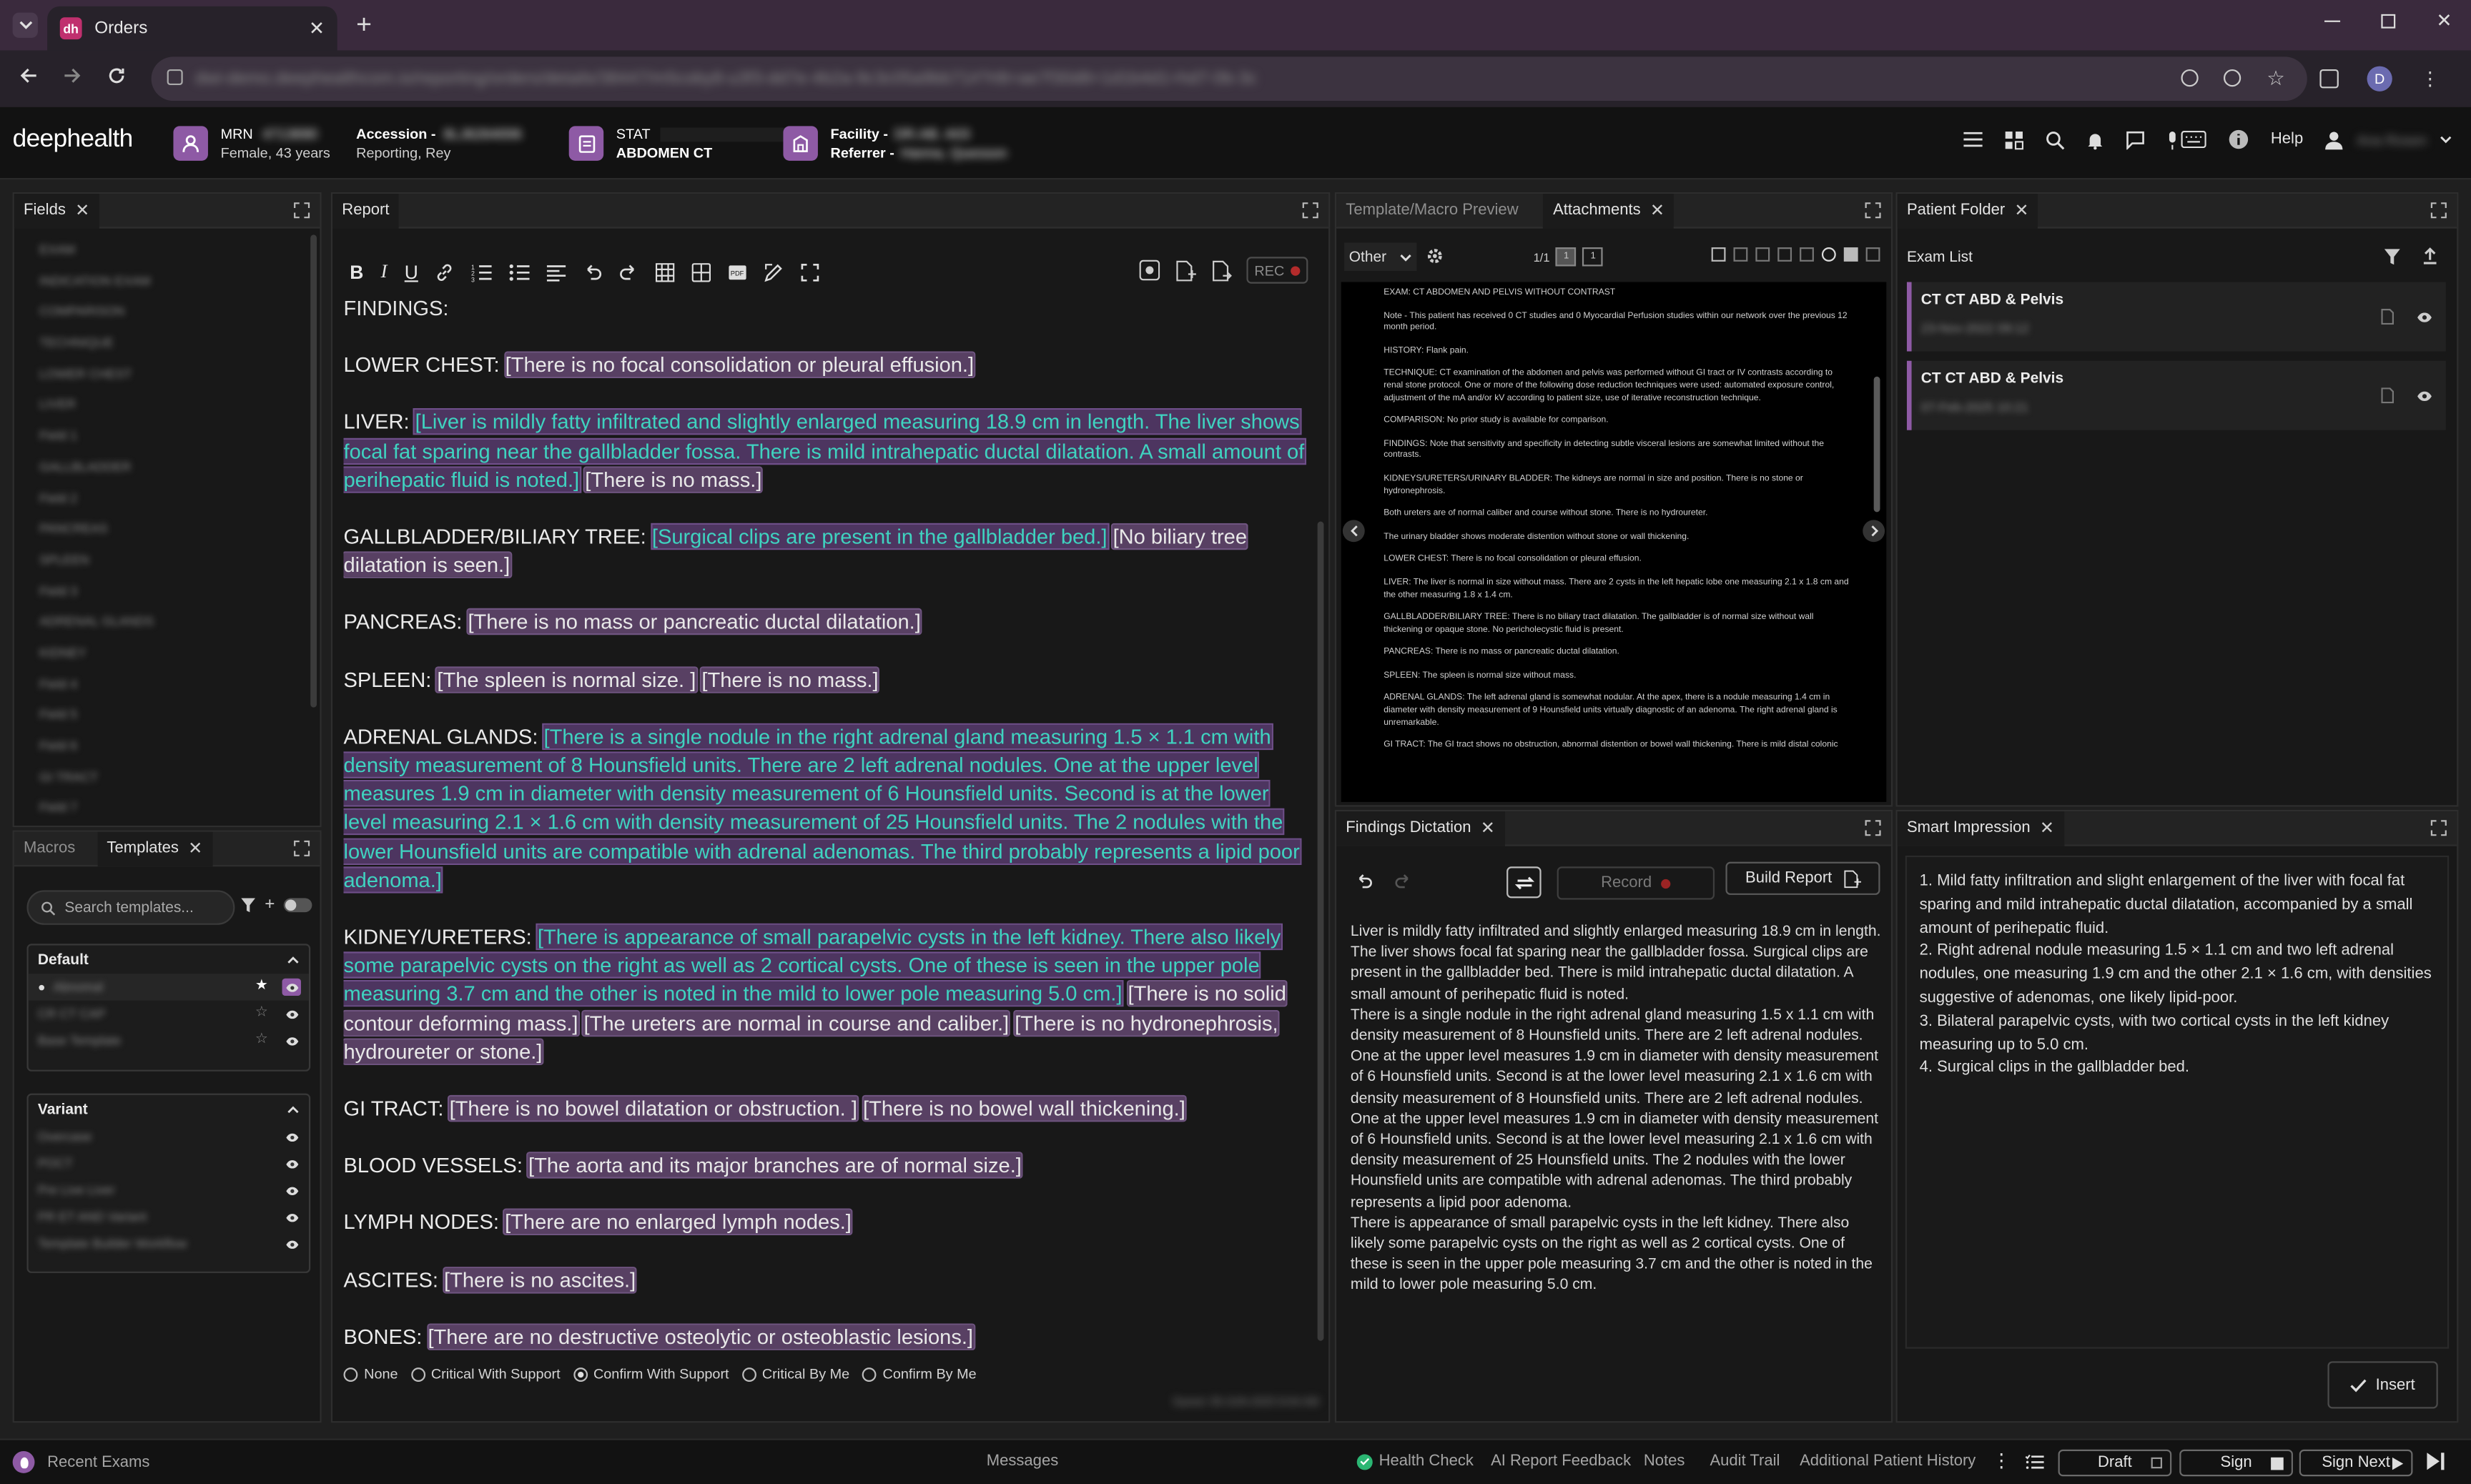 The height and width of the screenshot is (1484, 2471). I want to click on tab-findings-dictation: Findings Dictation ✕, so click(1420, 828).